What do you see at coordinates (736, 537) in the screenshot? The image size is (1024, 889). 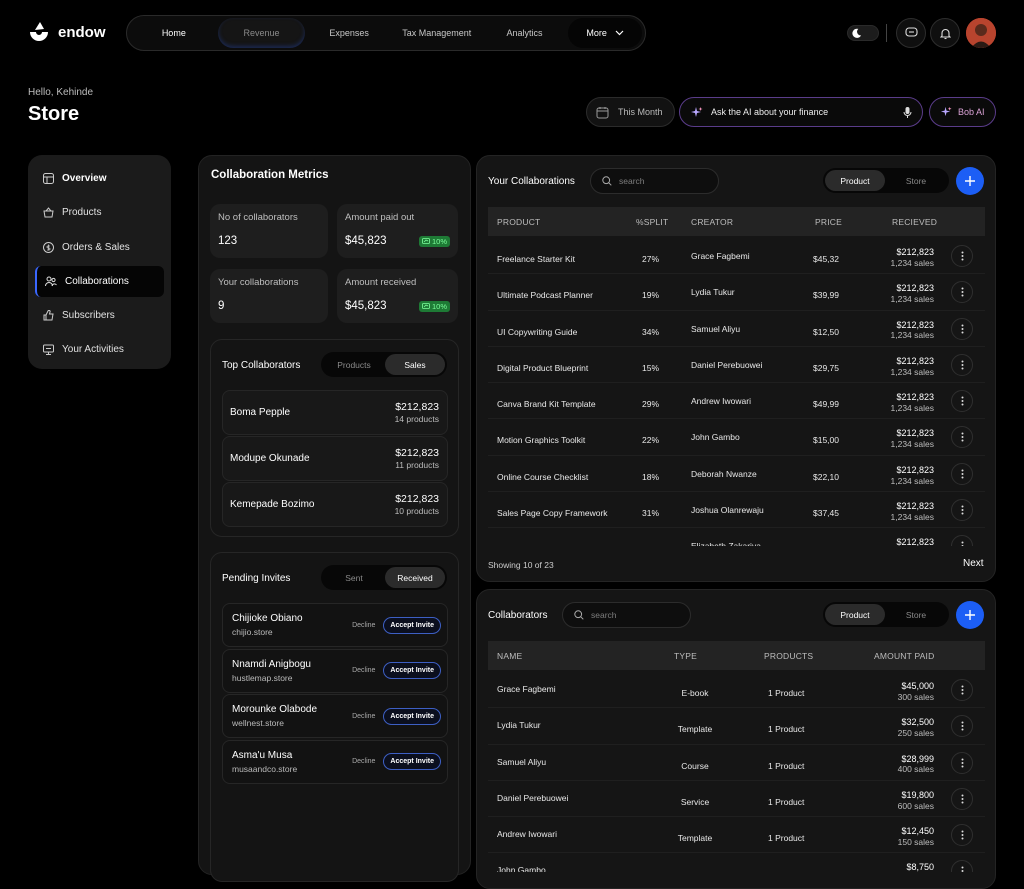 I see `table-row: Elizabeth Zakariya $212,823` at bounding box center [736, 537].